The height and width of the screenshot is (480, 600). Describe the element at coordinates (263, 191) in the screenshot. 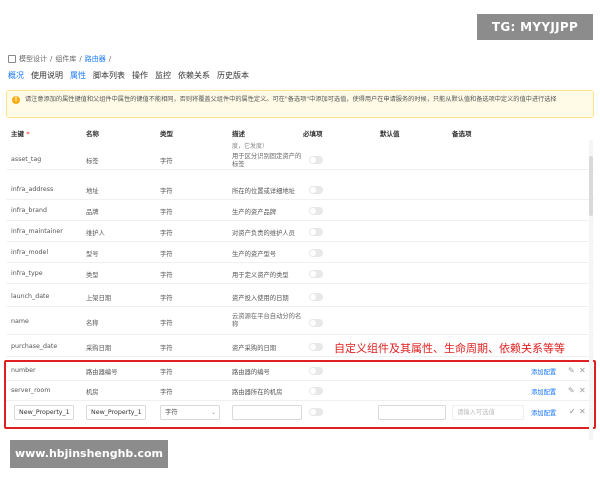

I see `cell-desc: 所在的位置或详细地址` at that location.